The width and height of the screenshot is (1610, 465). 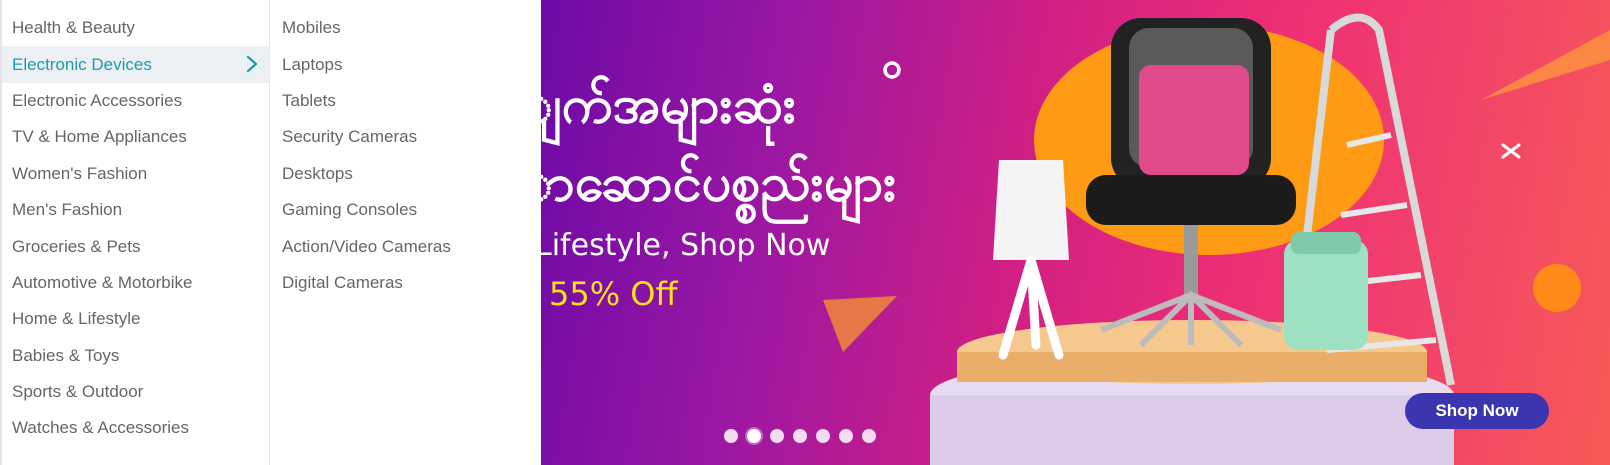 I want to click on subcategory-item-action-video-cameras: Action/Video Cameras, so click(x=405, y=246).